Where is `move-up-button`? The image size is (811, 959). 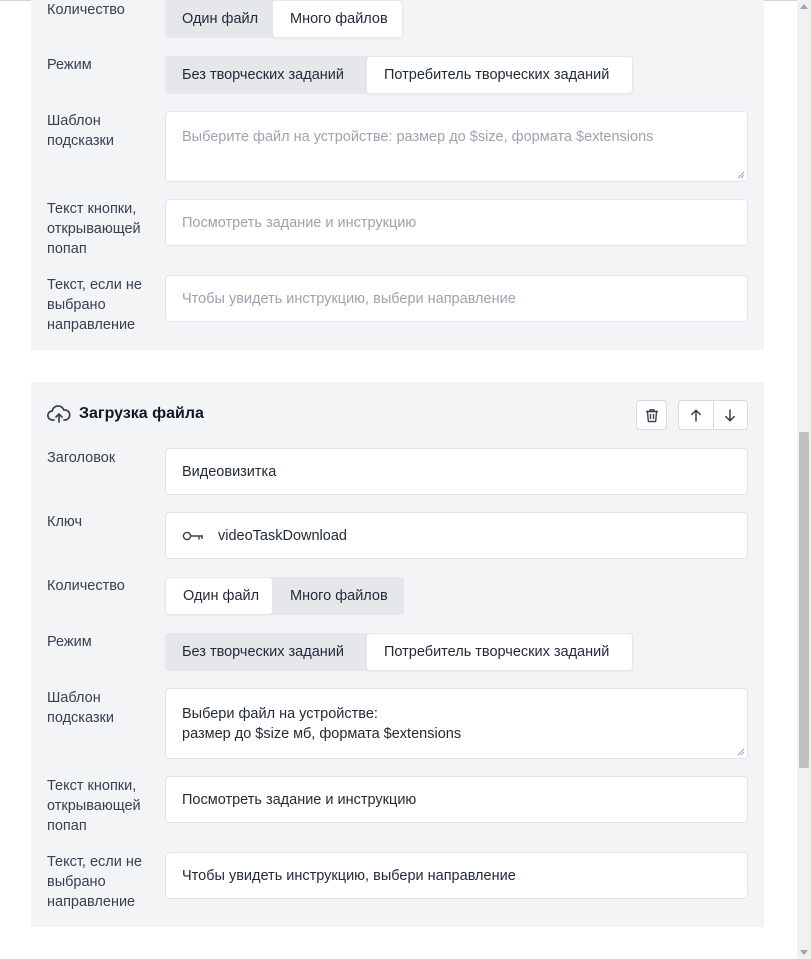 move-up-button is located at coordinates (696, 415).